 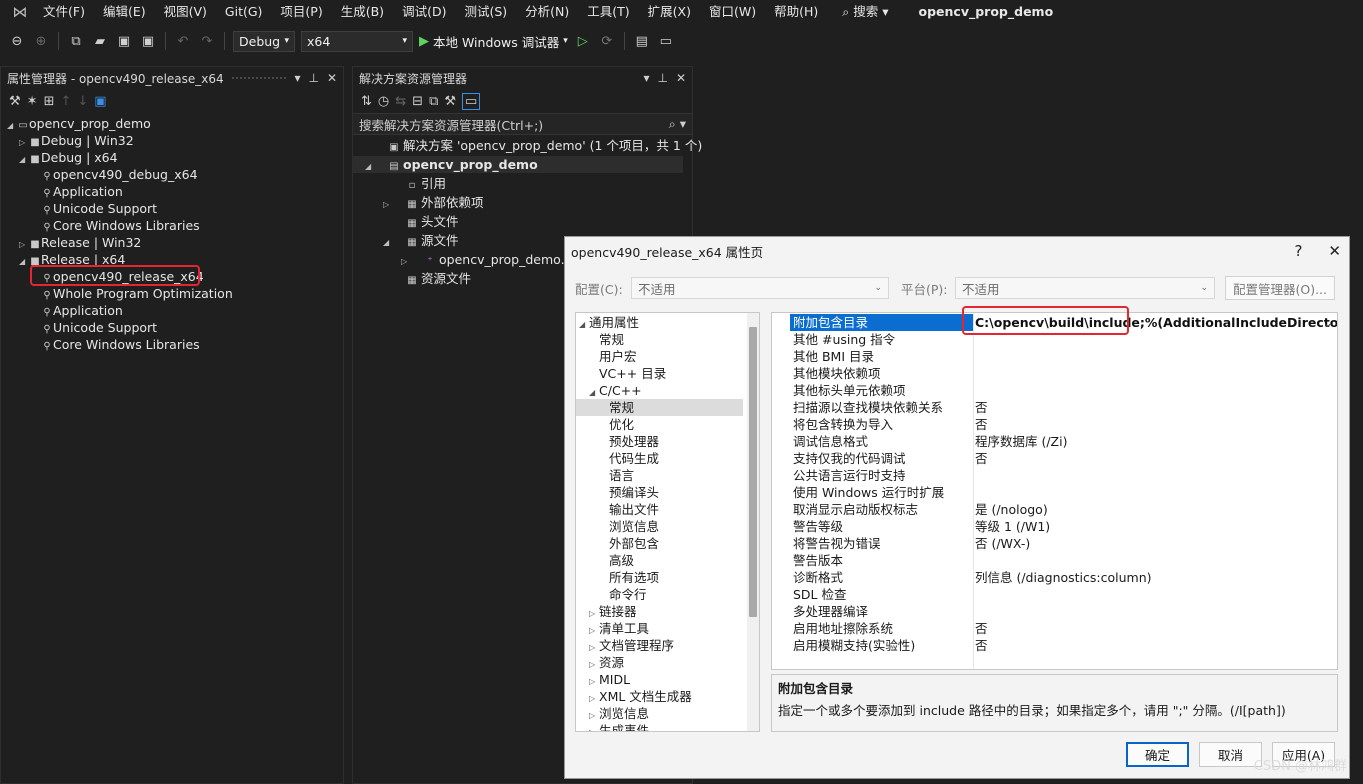 I want to click on category-item: 用户宏, so click(x=659, y=356).